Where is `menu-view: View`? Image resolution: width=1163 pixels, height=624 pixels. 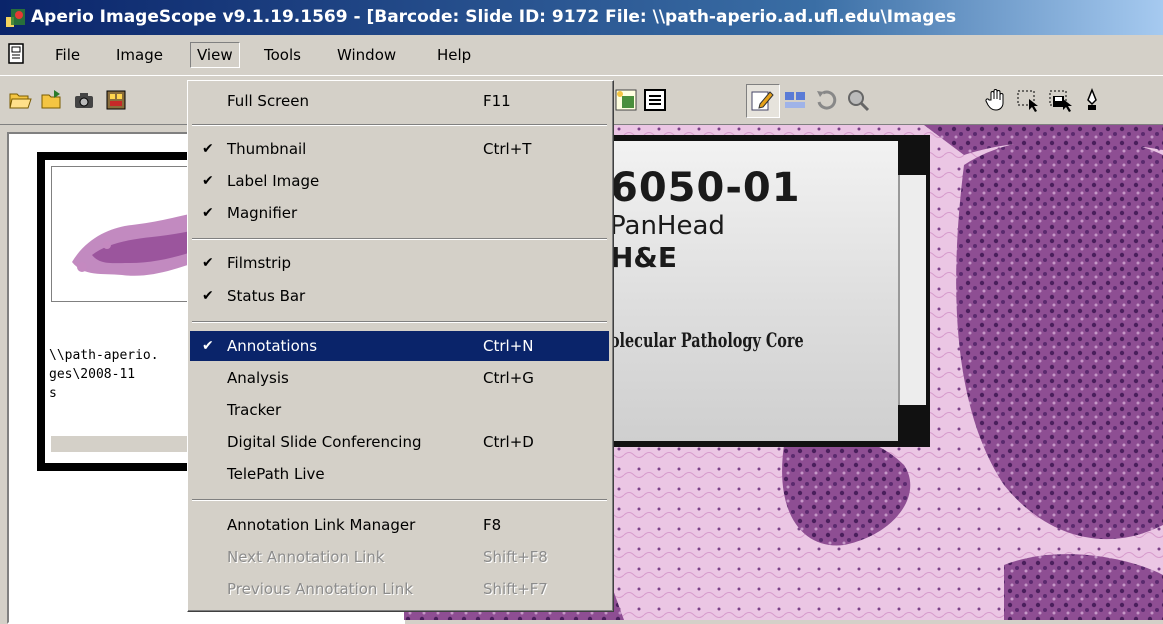
menu-view: View is located at coordinates (215, 55).